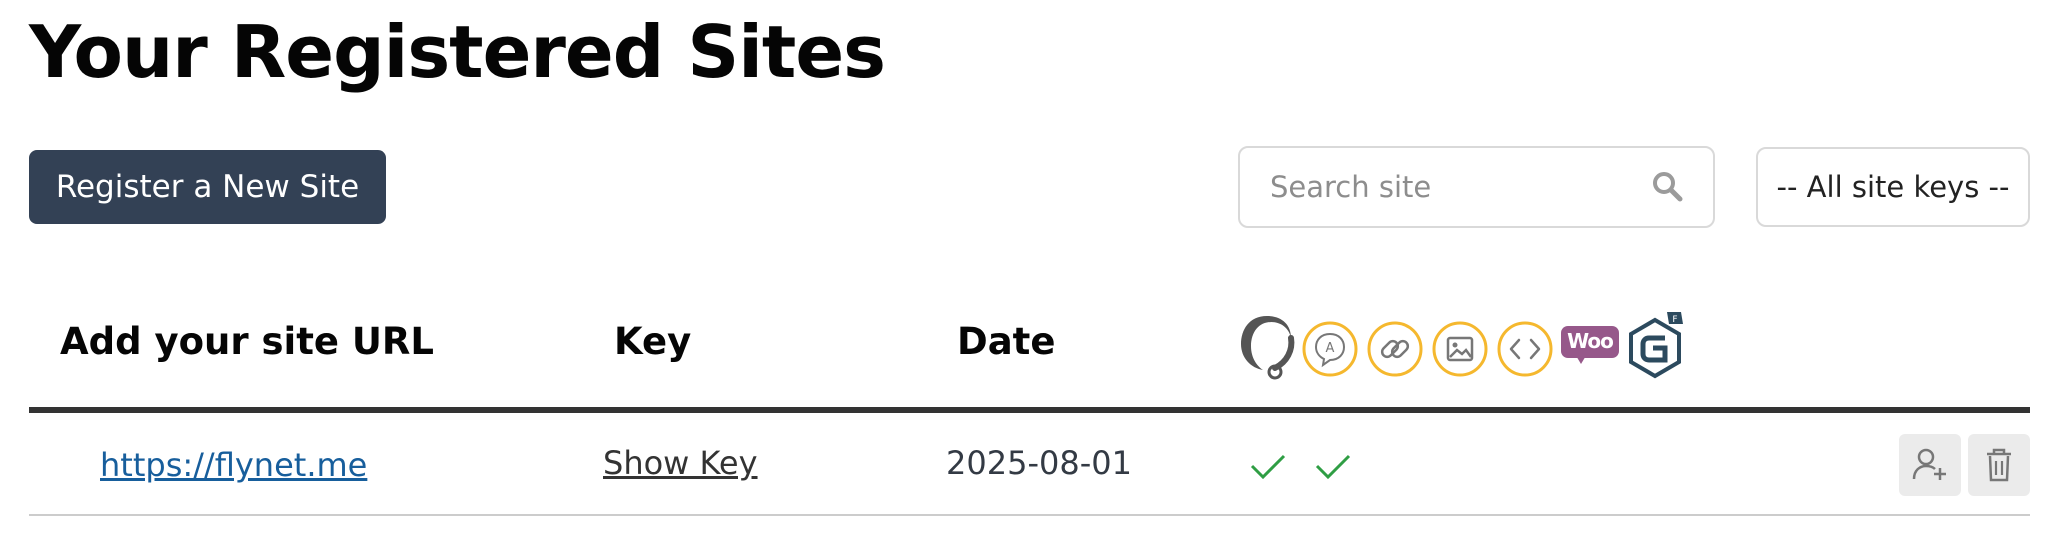 The width and height of the screenshot is (2048, 544). What do you see at coordinates (1667, 186) in the screenshot?
I see `search-icon` at bounding box center [1667, 186].